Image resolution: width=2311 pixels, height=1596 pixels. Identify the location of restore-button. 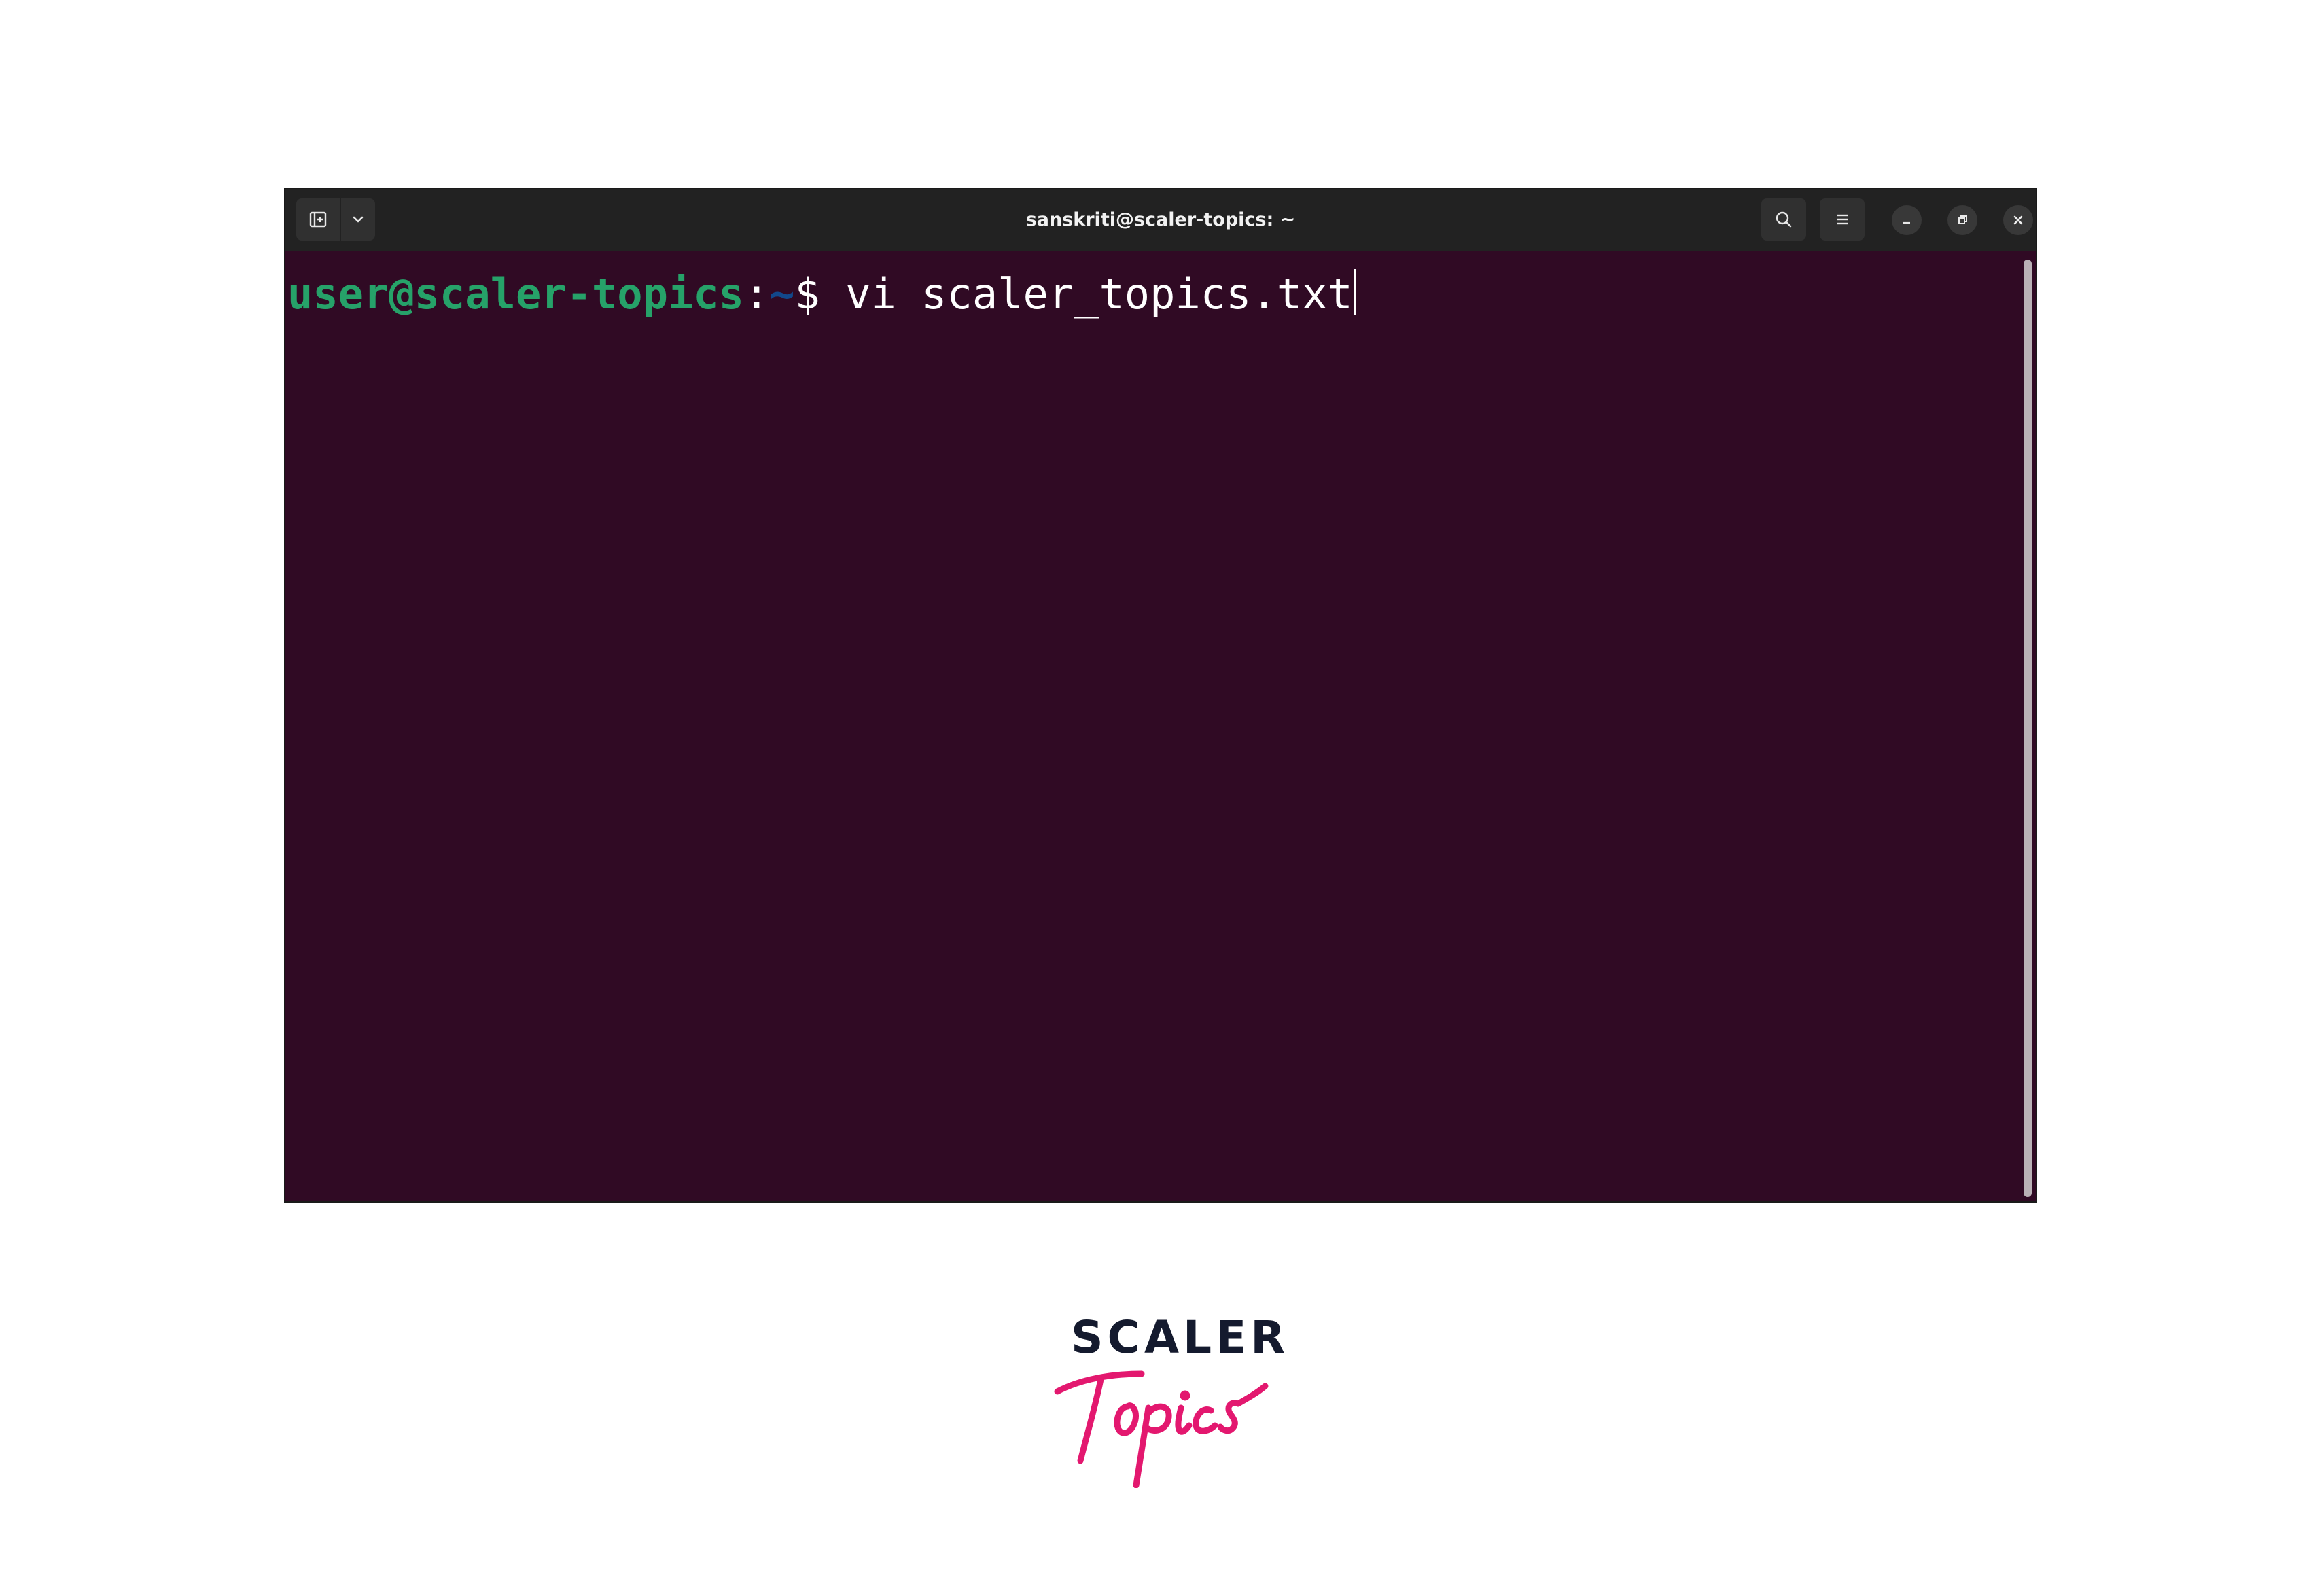
(1962, 220).